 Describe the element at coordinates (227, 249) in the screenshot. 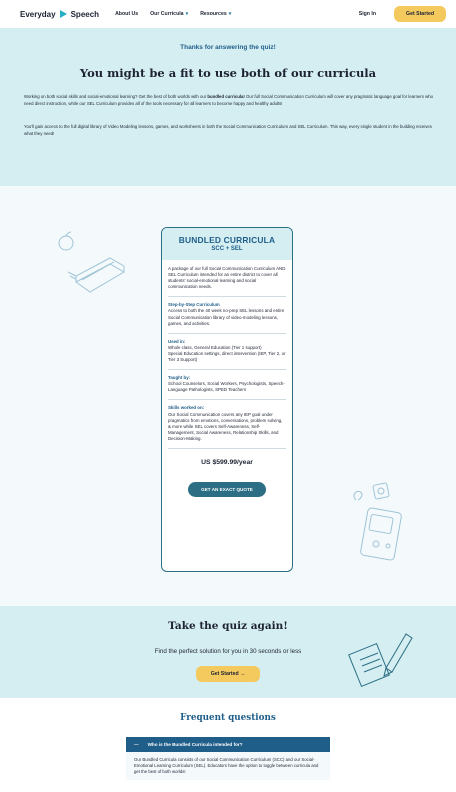

I see `card-subtitle: SCC + SEL` at that location.